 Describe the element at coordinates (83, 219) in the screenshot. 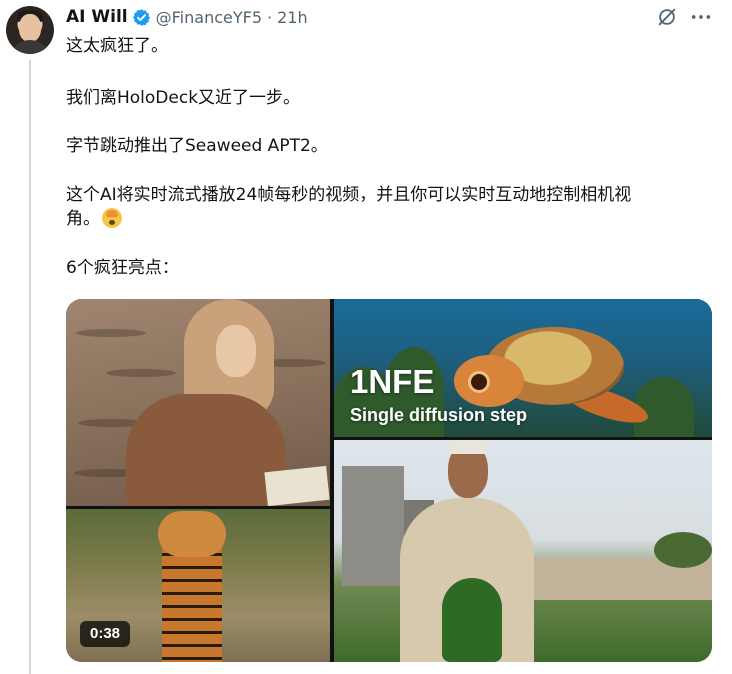

I see `tweet-text-fragment: 角。` at that location.